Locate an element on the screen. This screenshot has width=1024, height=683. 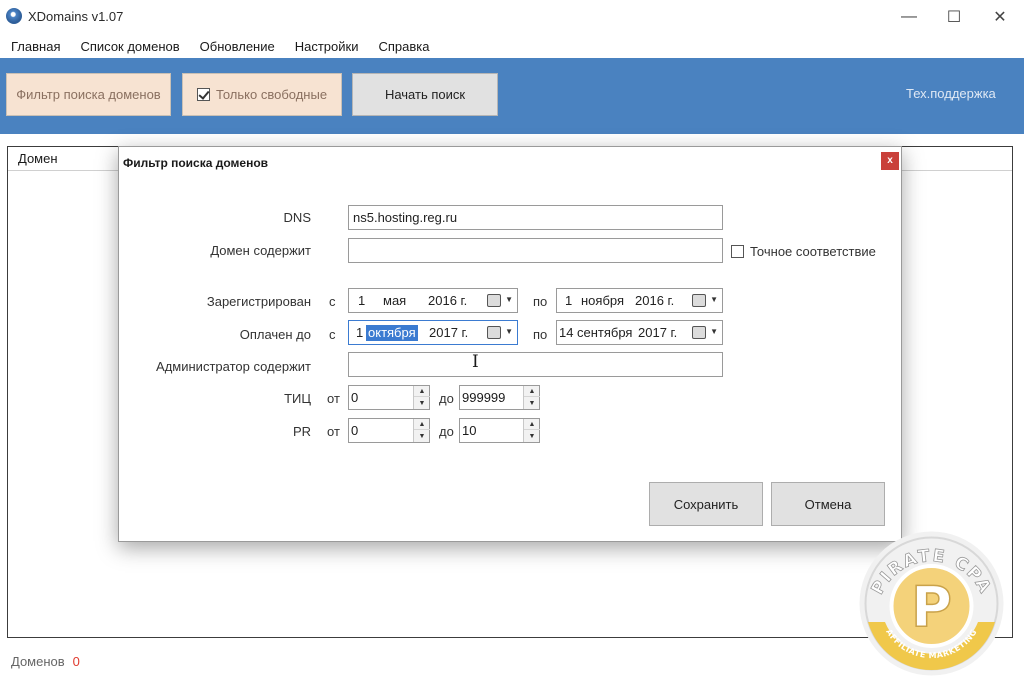
tic-to-word: до is located at coordinates (446, 398).